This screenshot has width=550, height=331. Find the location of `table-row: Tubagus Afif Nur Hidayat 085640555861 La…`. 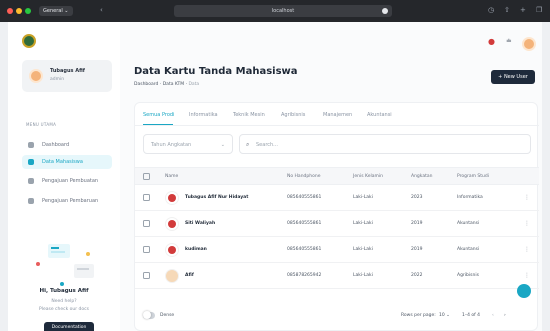

table-row: Tubagus Afif Nur Hidayat 085640555861 La… is located at coordinates (337, 198).